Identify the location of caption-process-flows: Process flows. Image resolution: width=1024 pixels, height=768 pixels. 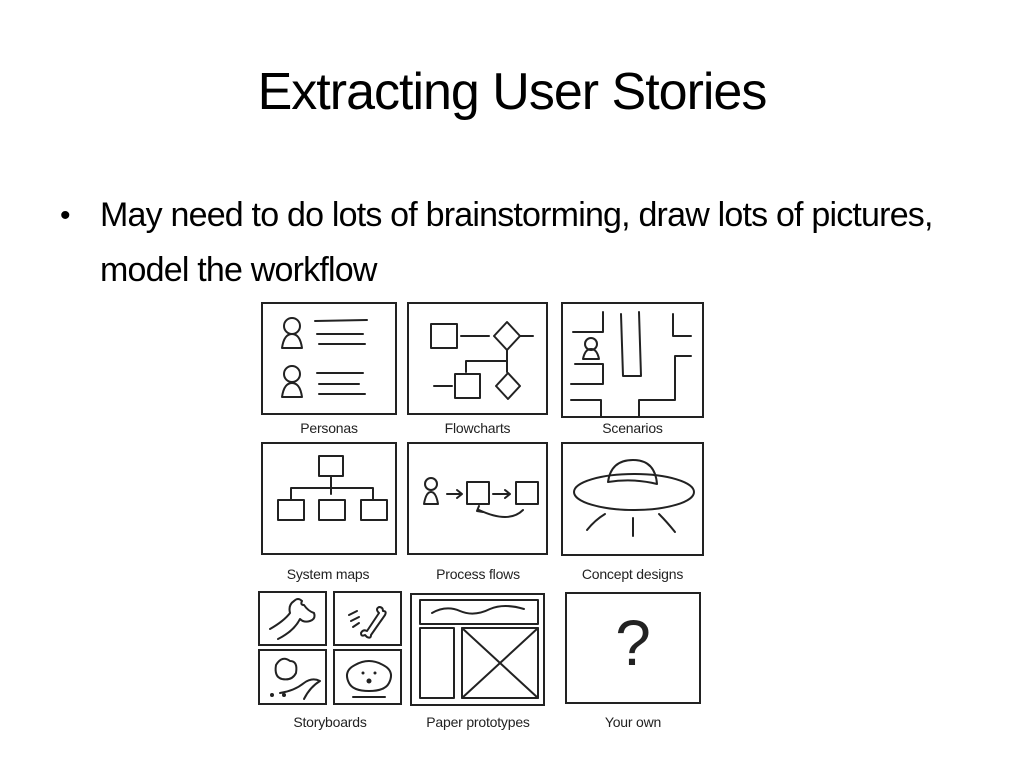
(478, 574).